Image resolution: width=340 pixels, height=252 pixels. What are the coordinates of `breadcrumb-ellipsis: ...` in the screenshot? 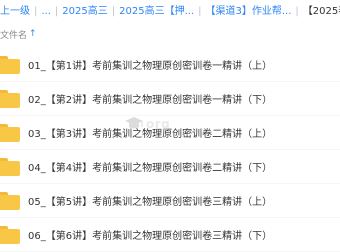 It's located at (46, 12).